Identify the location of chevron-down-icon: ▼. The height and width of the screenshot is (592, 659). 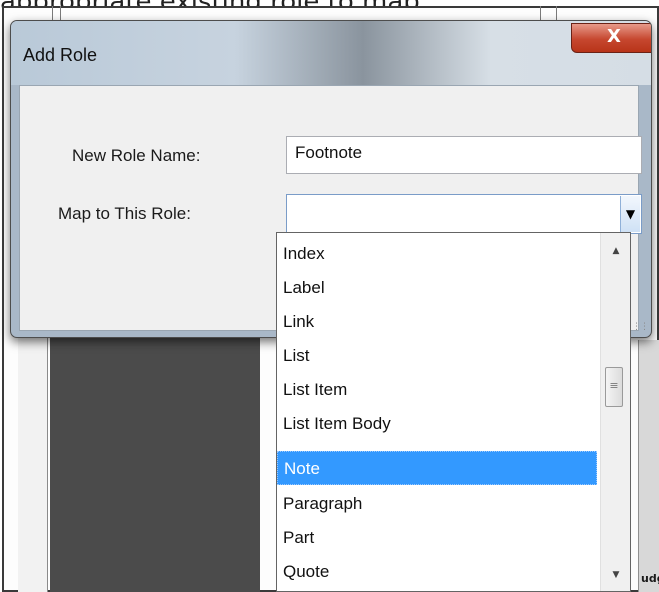
(630, 214).